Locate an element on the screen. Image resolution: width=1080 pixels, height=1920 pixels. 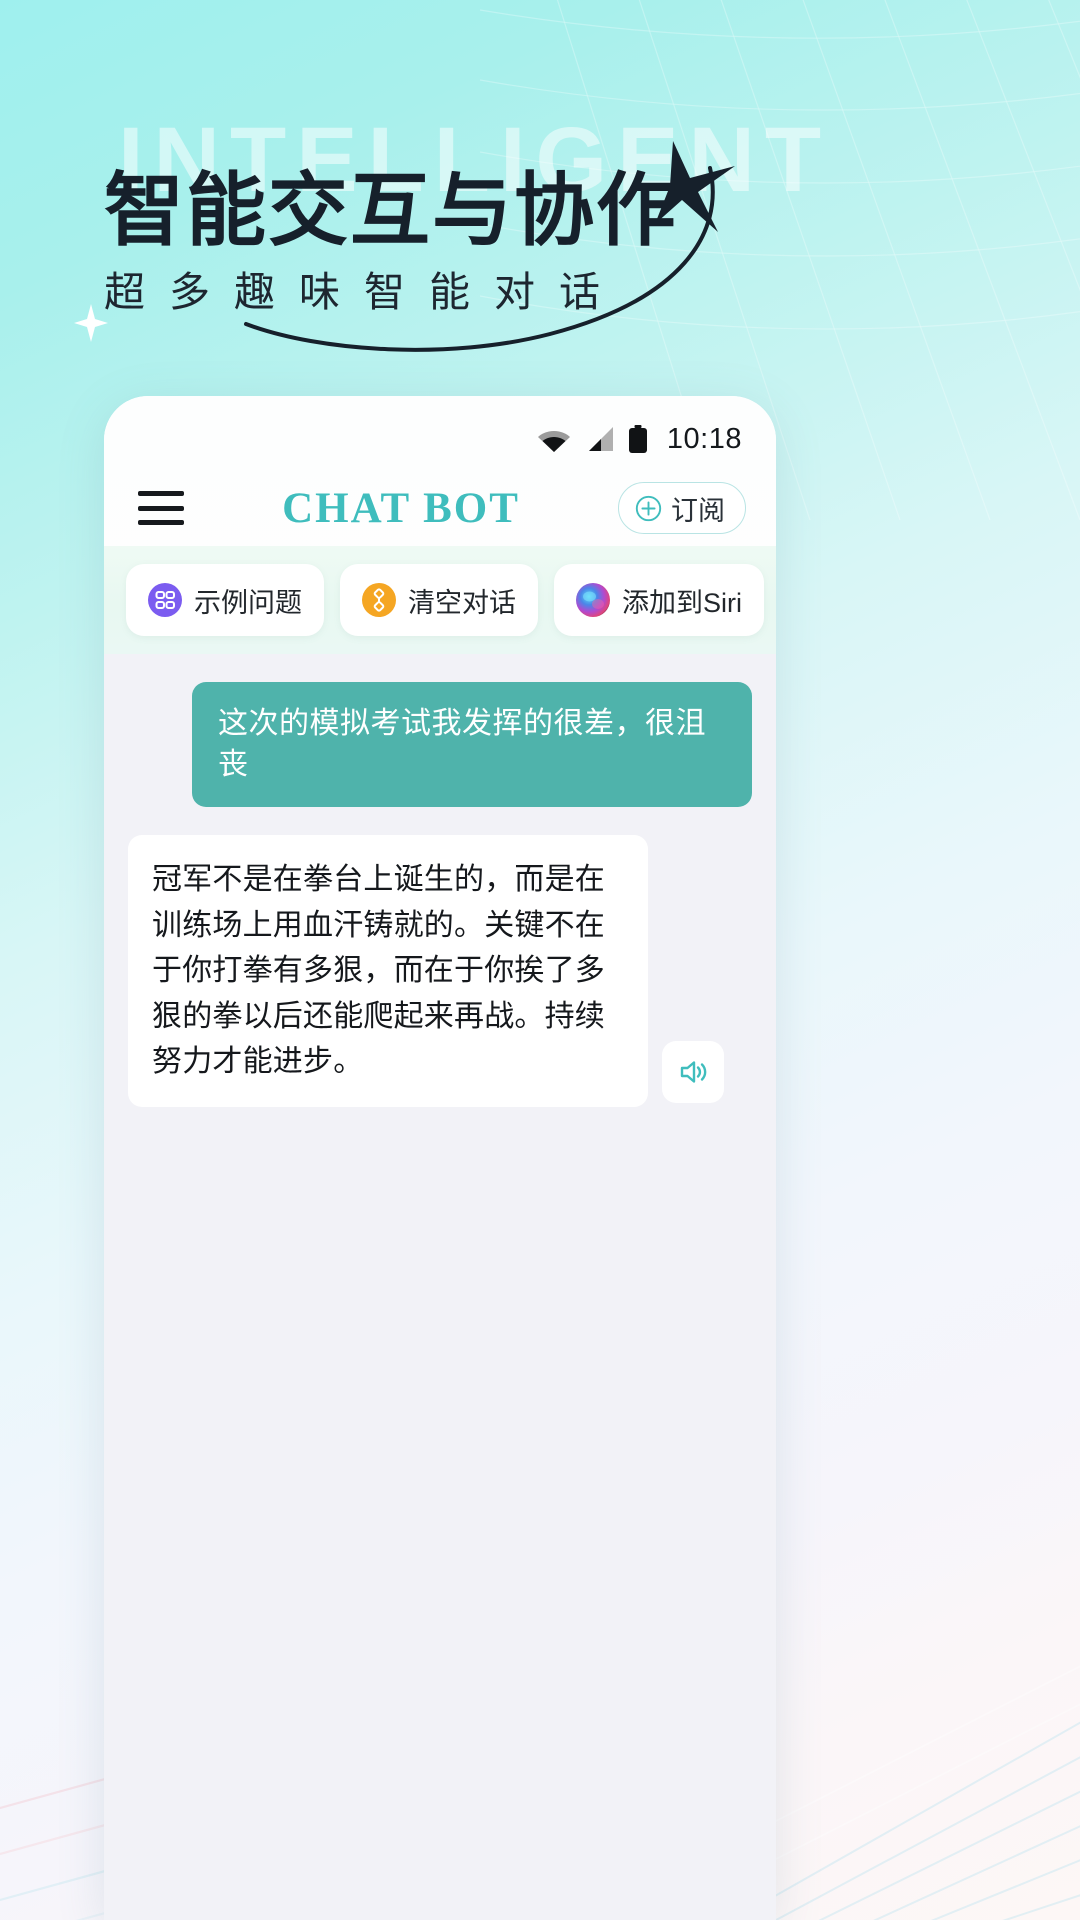
page-title: 智能交互与协作 is located at coordinates (391, 210).